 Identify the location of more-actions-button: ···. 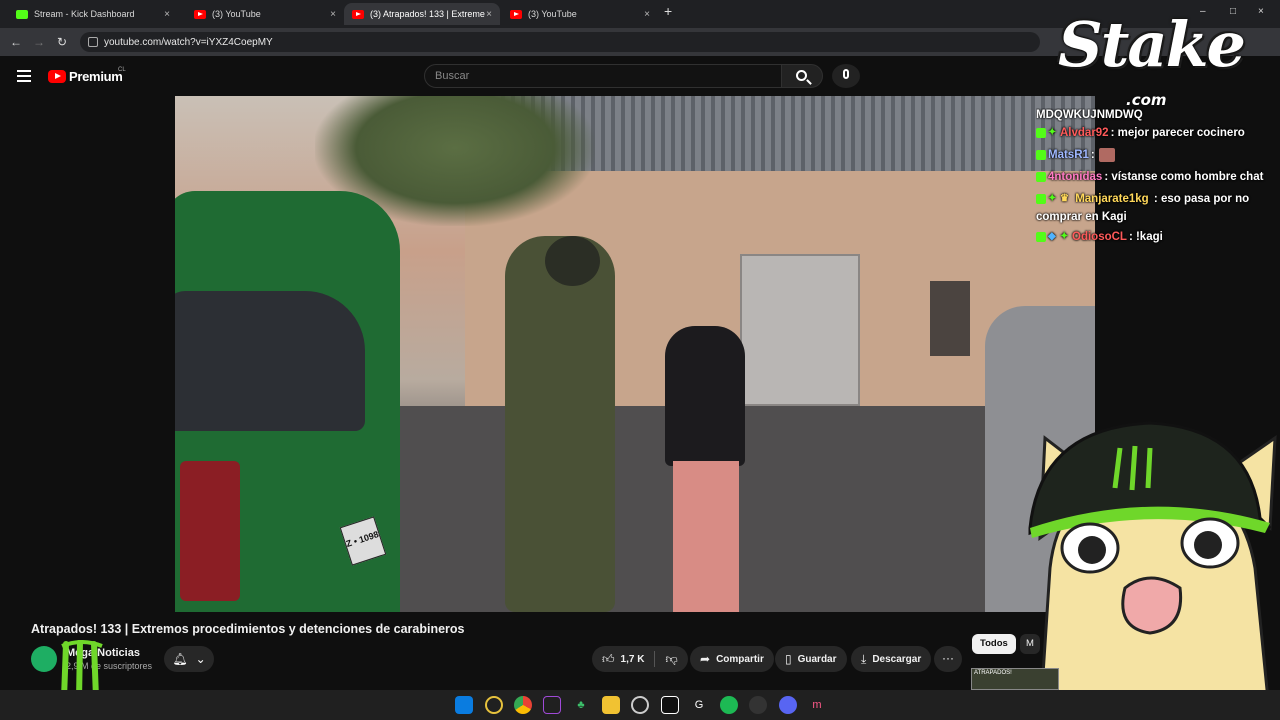
(948, 659).